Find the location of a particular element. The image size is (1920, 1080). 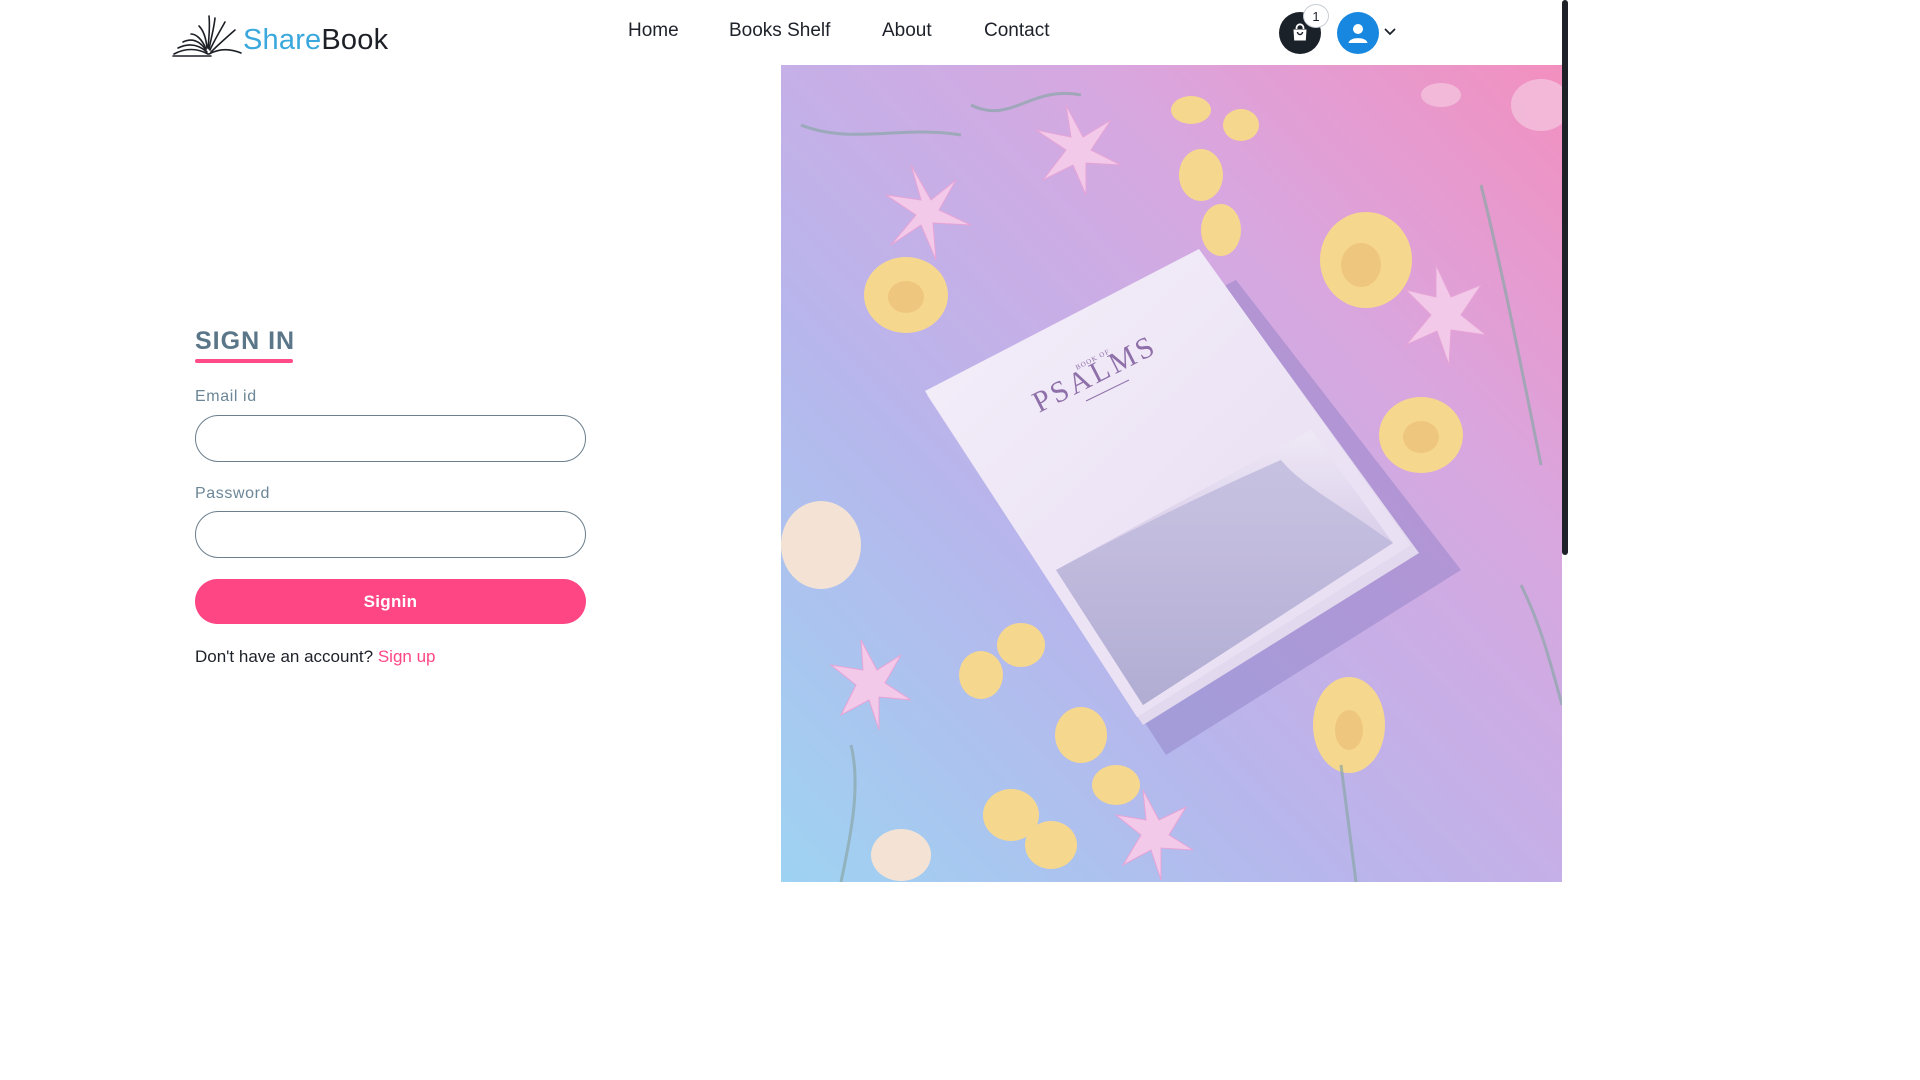

page-scrollbar is located at coordinates (1565, 277).